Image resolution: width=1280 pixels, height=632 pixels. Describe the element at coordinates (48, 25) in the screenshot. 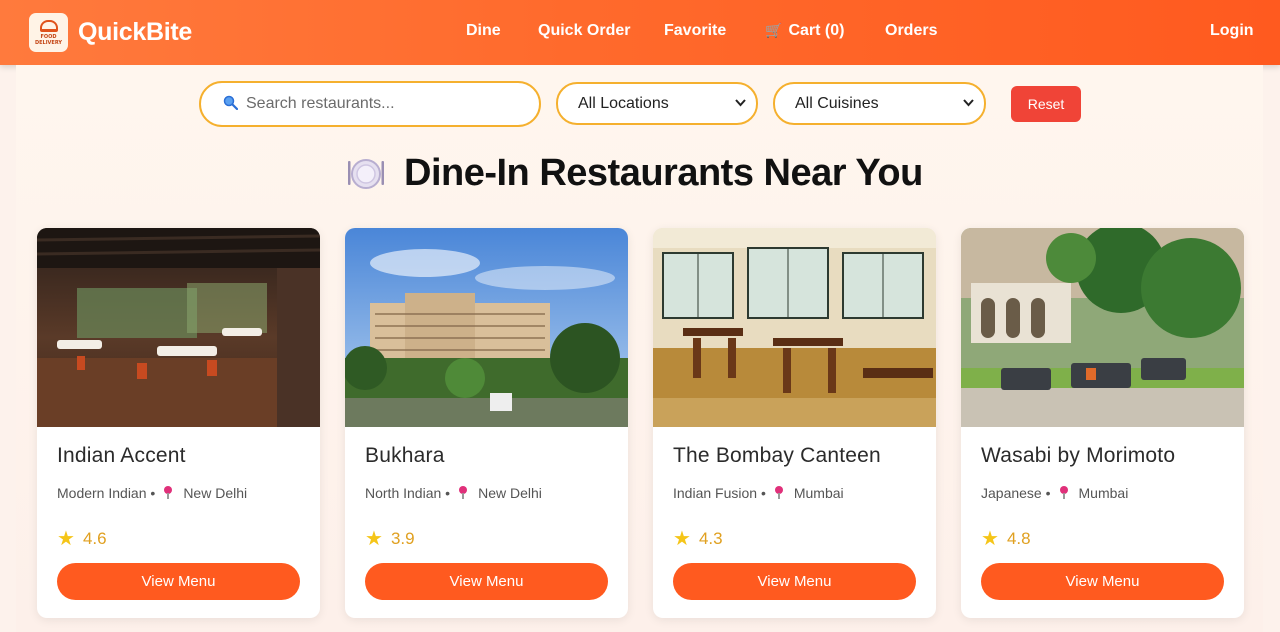

I see `delivery-icon` at that location.